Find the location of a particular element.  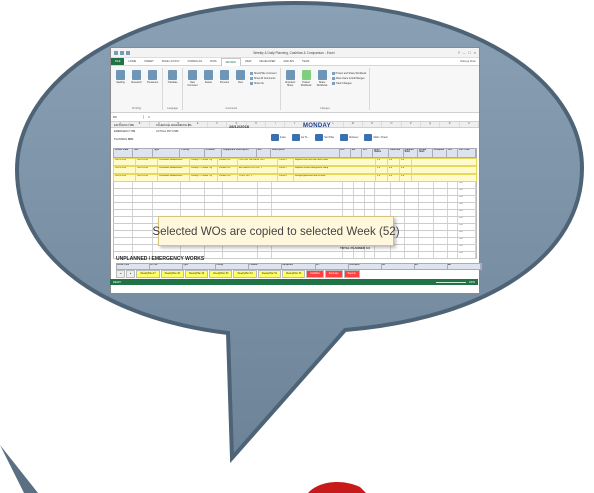

column-header: M is located at coordinates (353, 124).